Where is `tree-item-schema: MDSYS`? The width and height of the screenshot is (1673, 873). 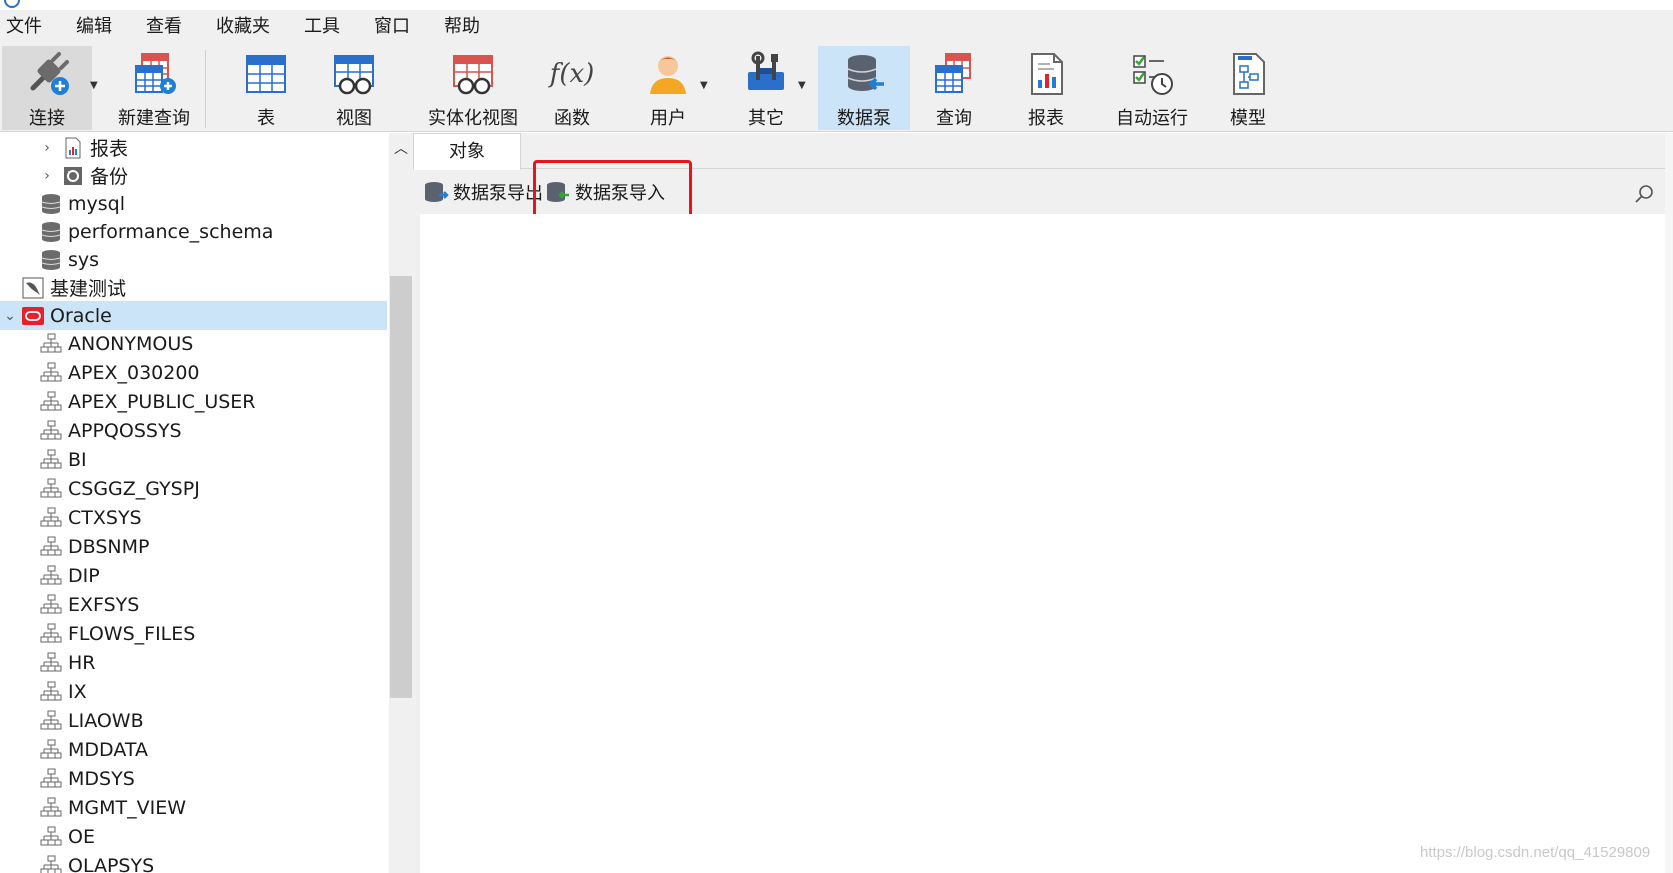 tree-item-schema: MDSYS is located at coordinates (193, 778).